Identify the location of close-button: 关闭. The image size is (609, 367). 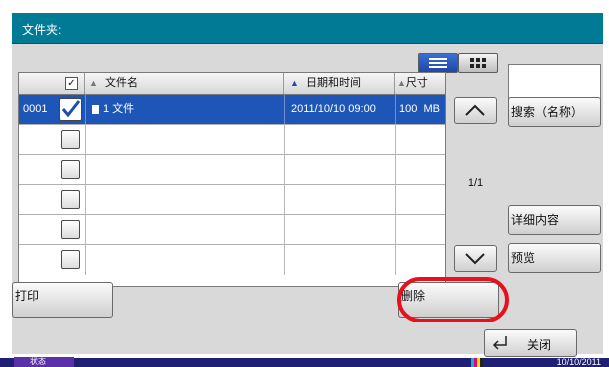
(530, 343).